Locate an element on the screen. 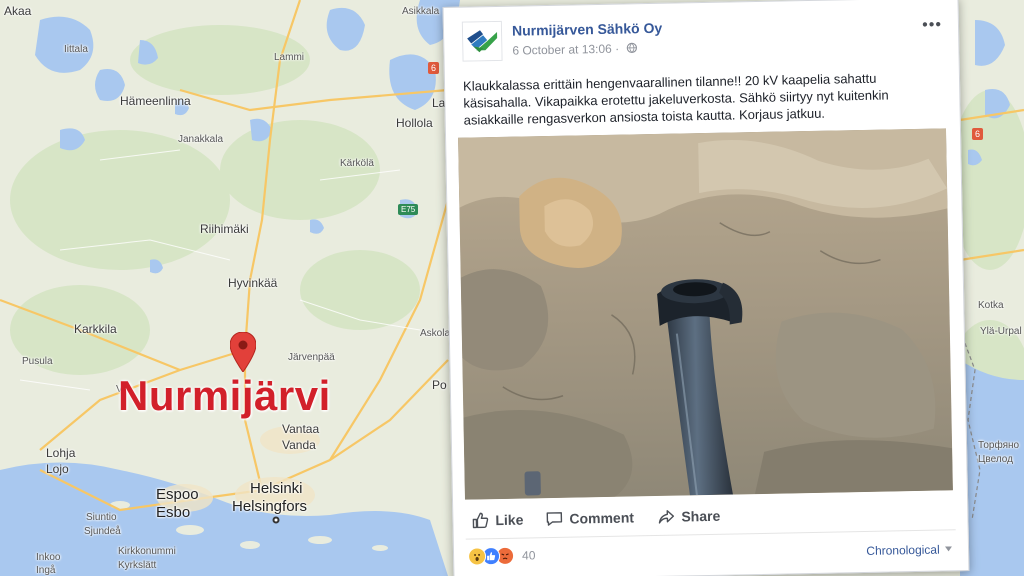 The height and width of the screenshot is (576, 1024). place-label: Hollola is located at coordinates (414, 123).